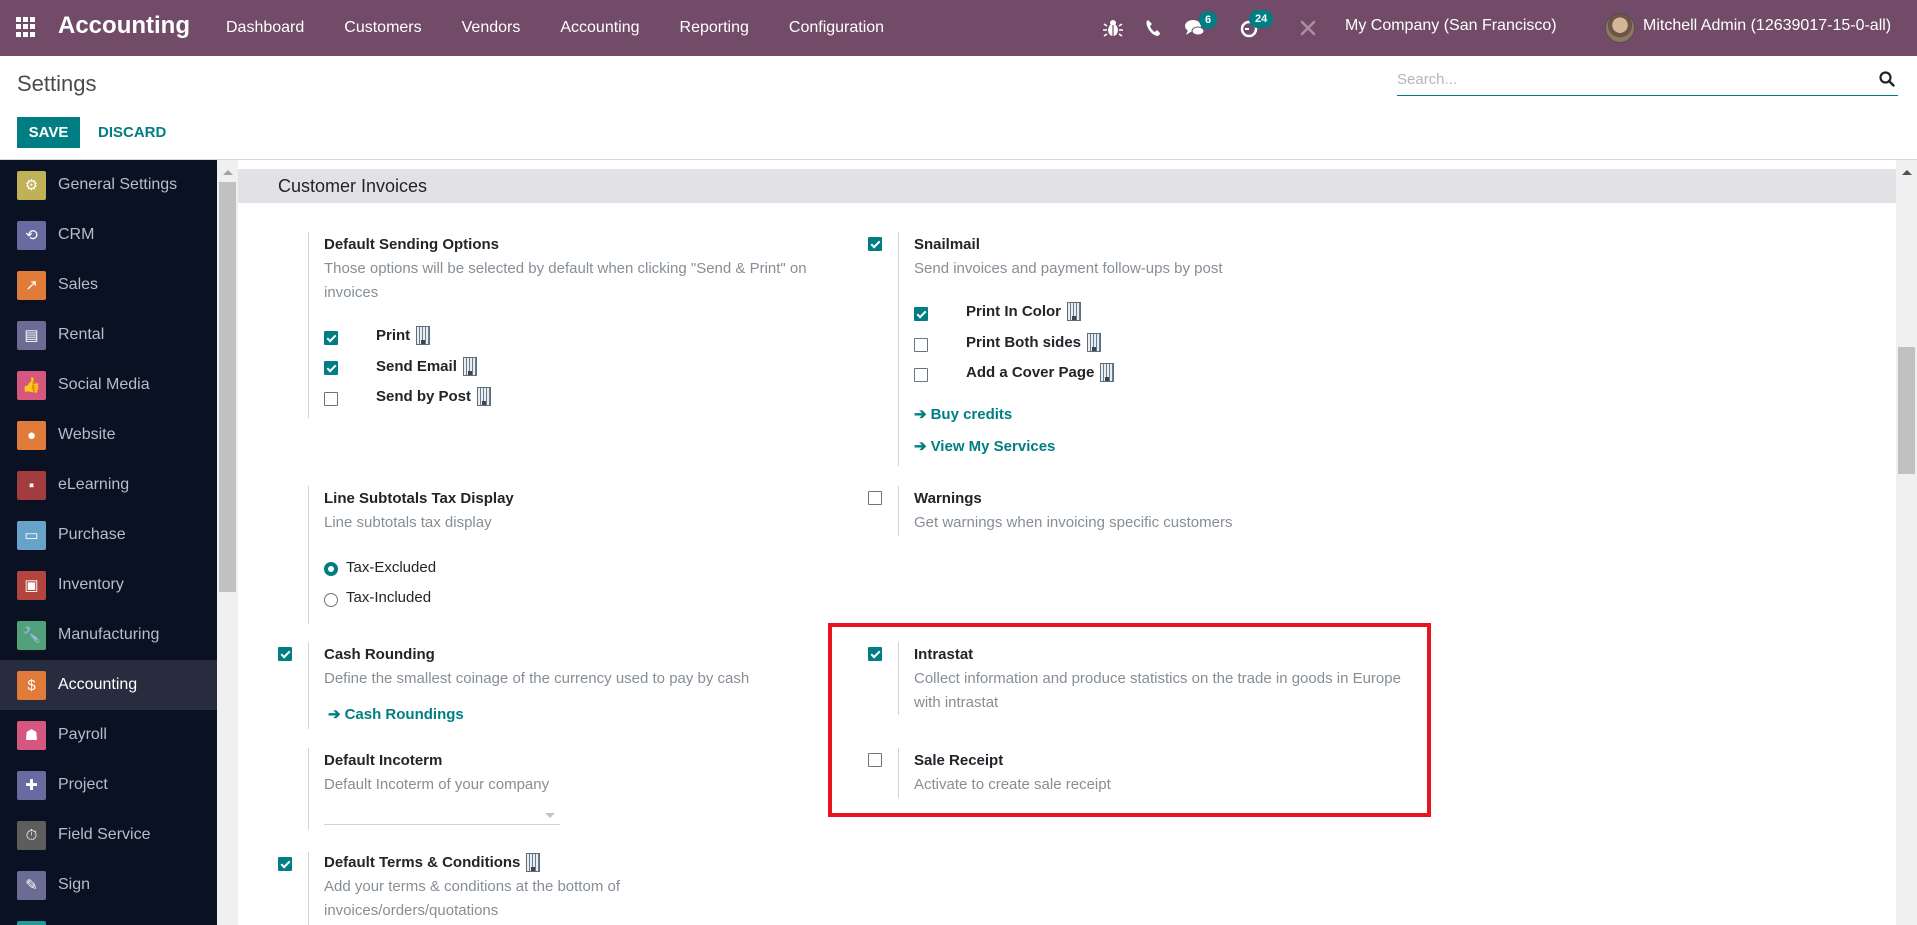 This screenshot has height=925, width=1917. Describe the element at coordinates (331, 399) in the screenshot. I see `send-by-post-checkbox` at that location.